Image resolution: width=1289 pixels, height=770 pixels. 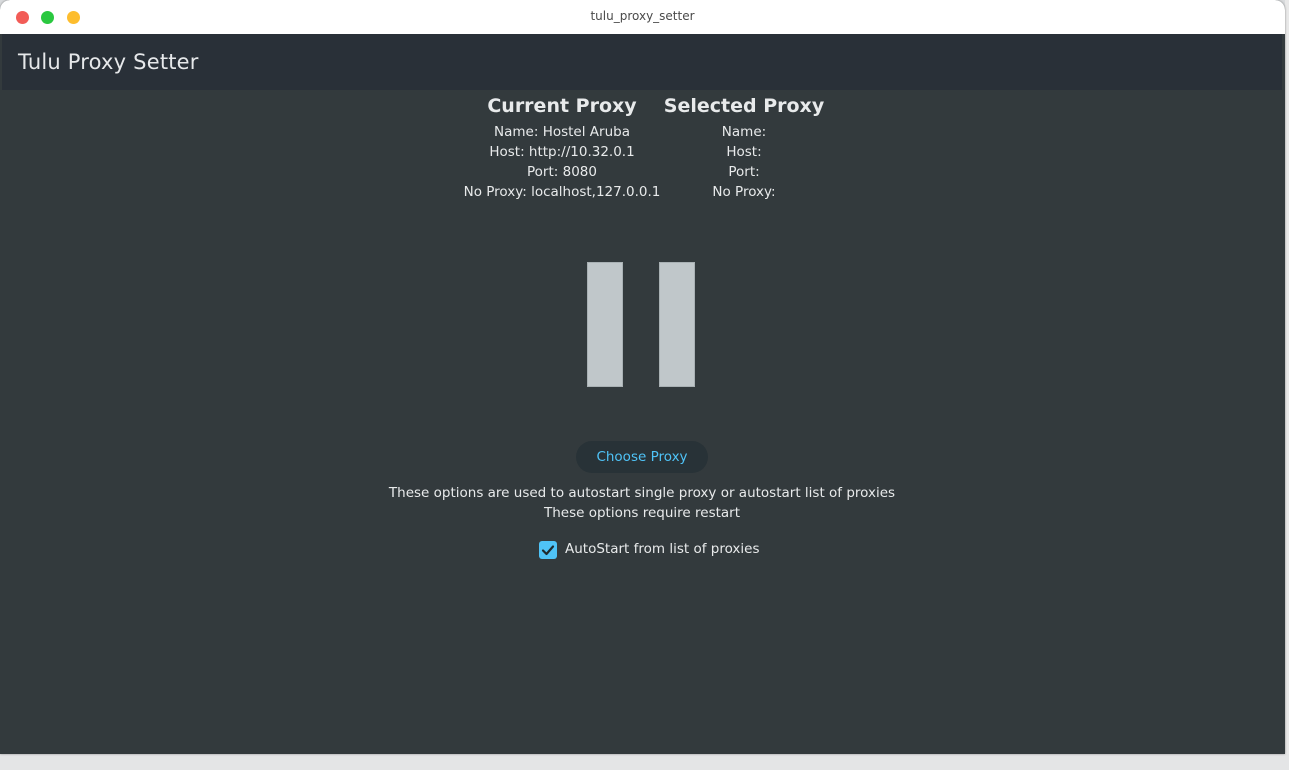 I want to click on pause-bar-right, so click(x=677, y=324).